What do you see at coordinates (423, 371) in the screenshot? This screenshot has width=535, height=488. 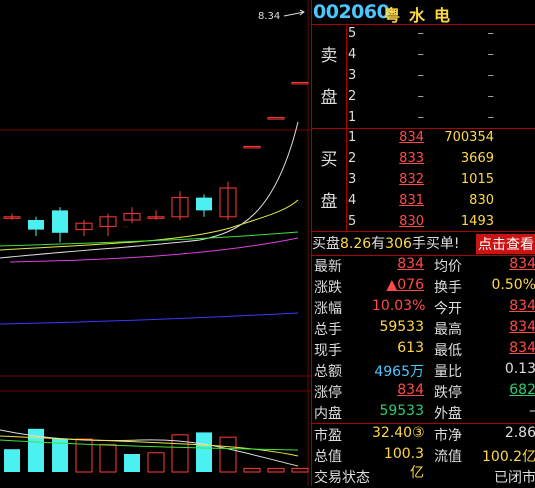 I see `stat-row: 总额 4965万 量比 0.13` at bounding box center [423, 371].